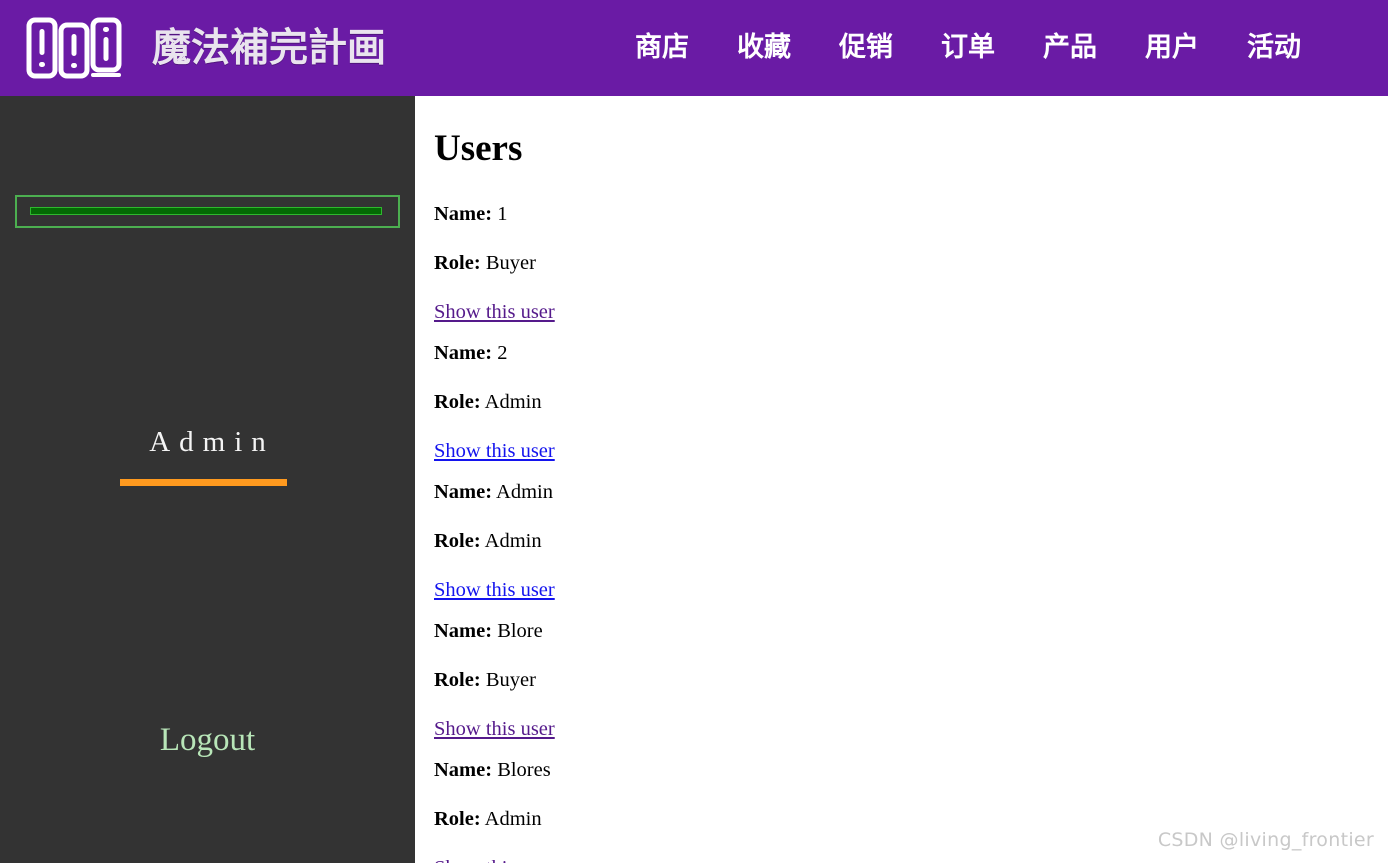  Describe the element at coordinates (662, 48) in the screenshot. I see `nav-item-shop: 商店` at that location.